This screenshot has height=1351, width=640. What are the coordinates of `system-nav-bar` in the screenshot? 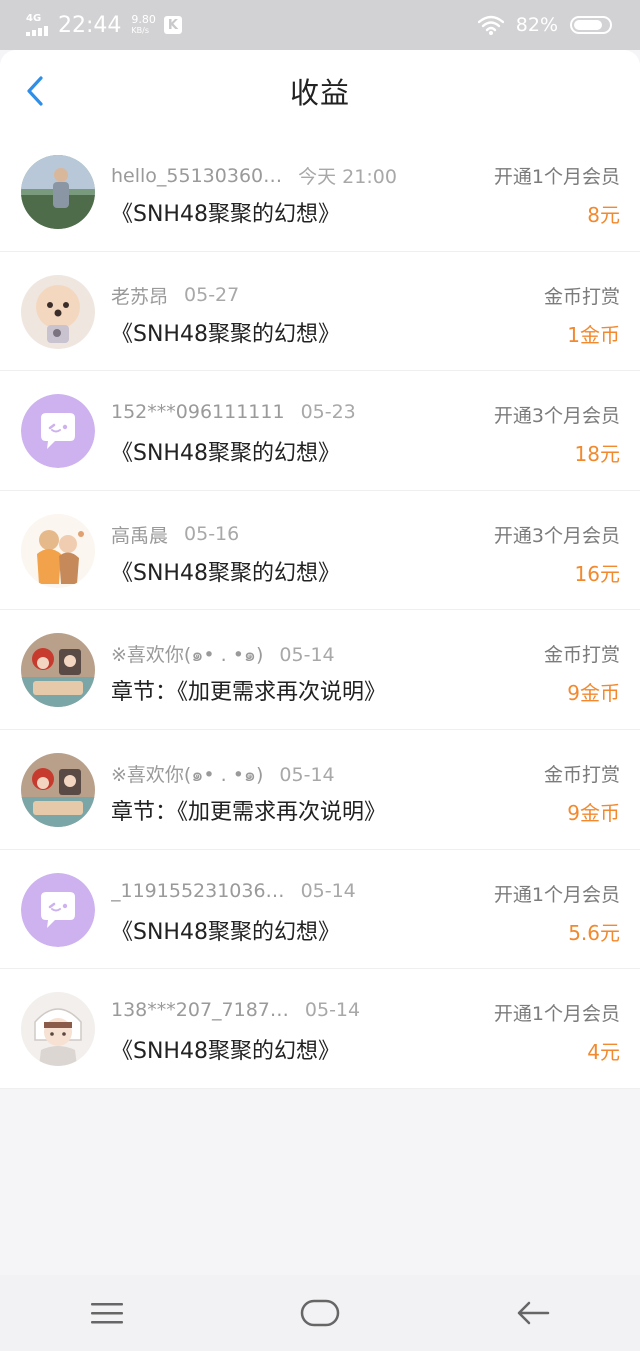 It's located at (320, 1313).